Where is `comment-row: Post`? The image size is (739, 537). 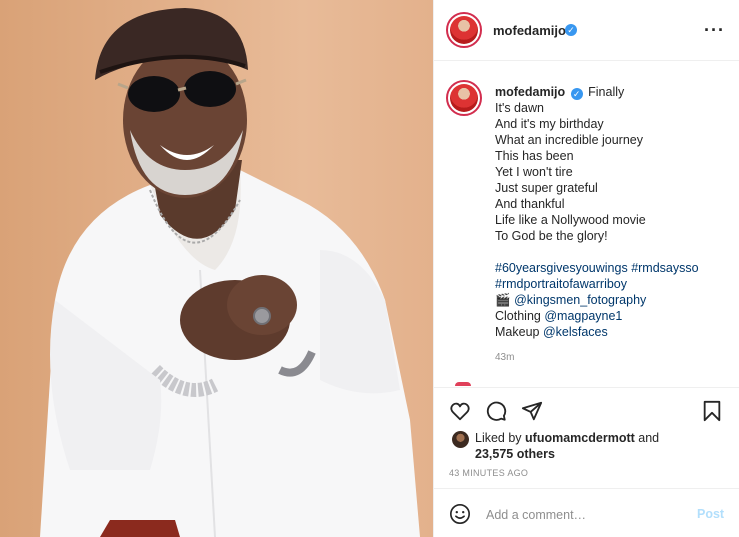
comment-row: Post is located at coordinates (586, 512).